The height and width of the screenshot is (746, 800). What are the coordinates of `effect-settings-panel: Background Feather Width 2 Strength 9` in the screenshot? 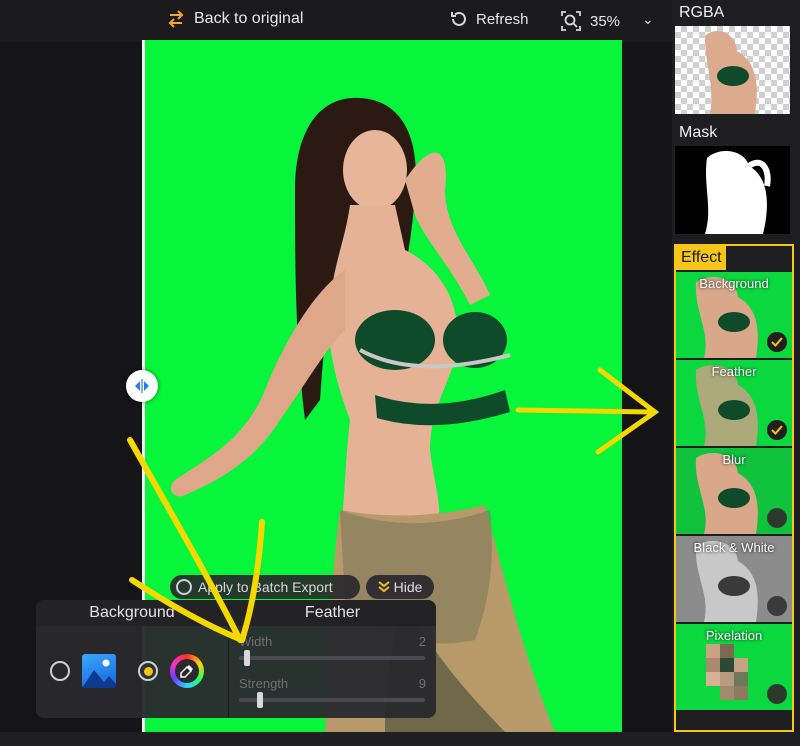 It's located at (236, 659).